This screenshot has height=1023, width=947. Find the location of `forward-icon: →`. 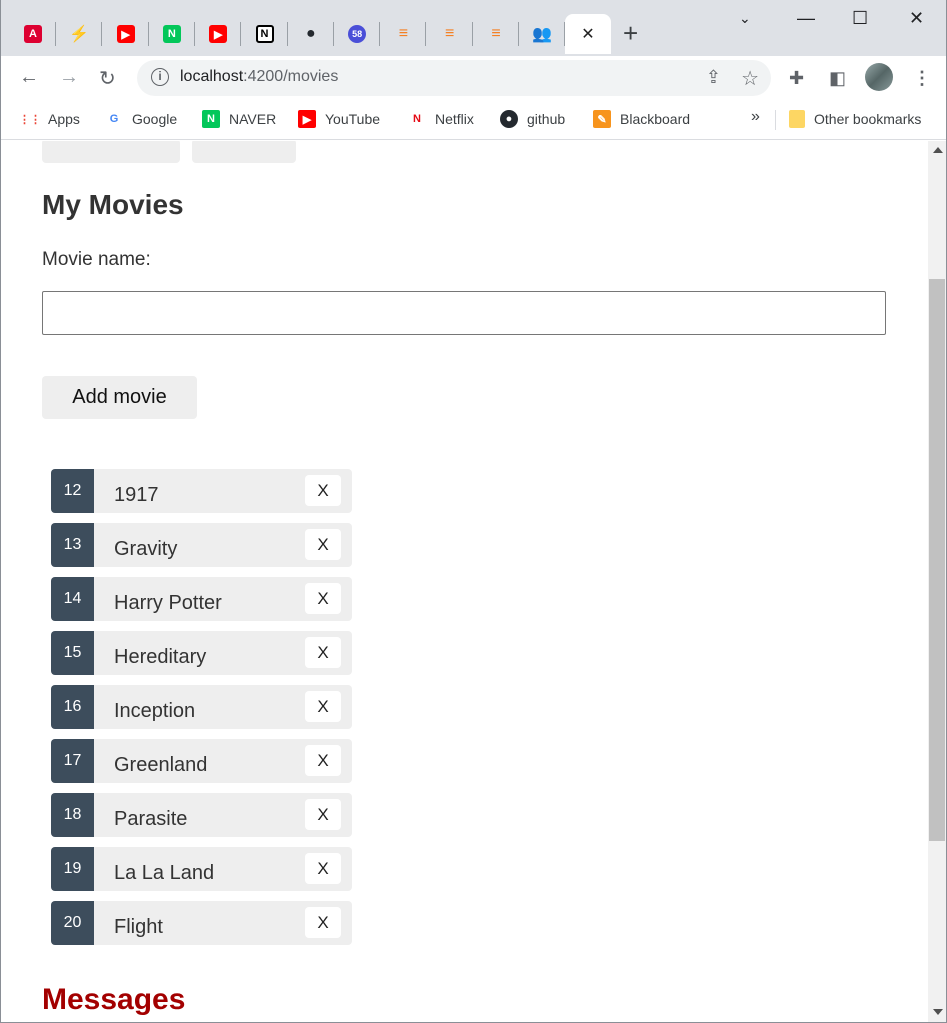

forward-icon: → is located at coordinates (69, 77).